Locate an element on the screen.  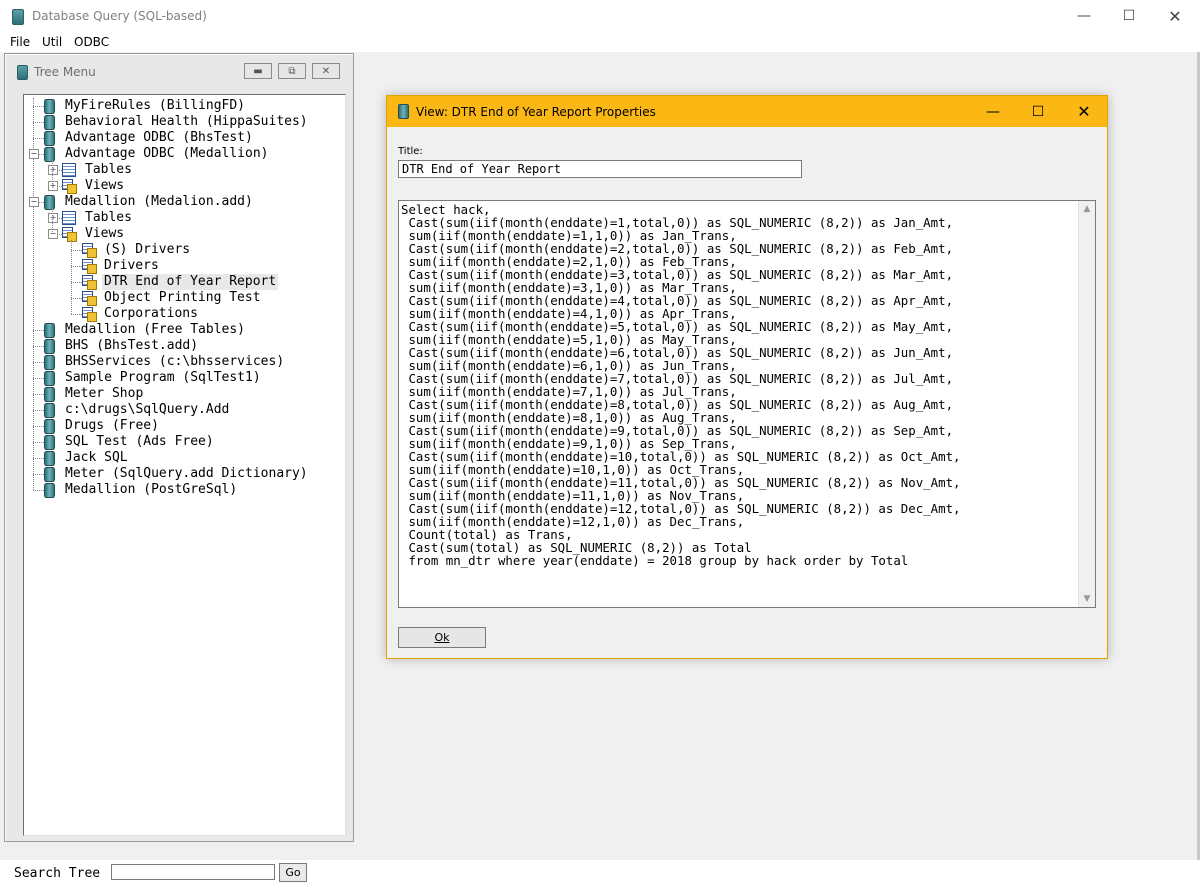
tree-item: Medallion (Medalion.add) is located at coordinates (159, 202).